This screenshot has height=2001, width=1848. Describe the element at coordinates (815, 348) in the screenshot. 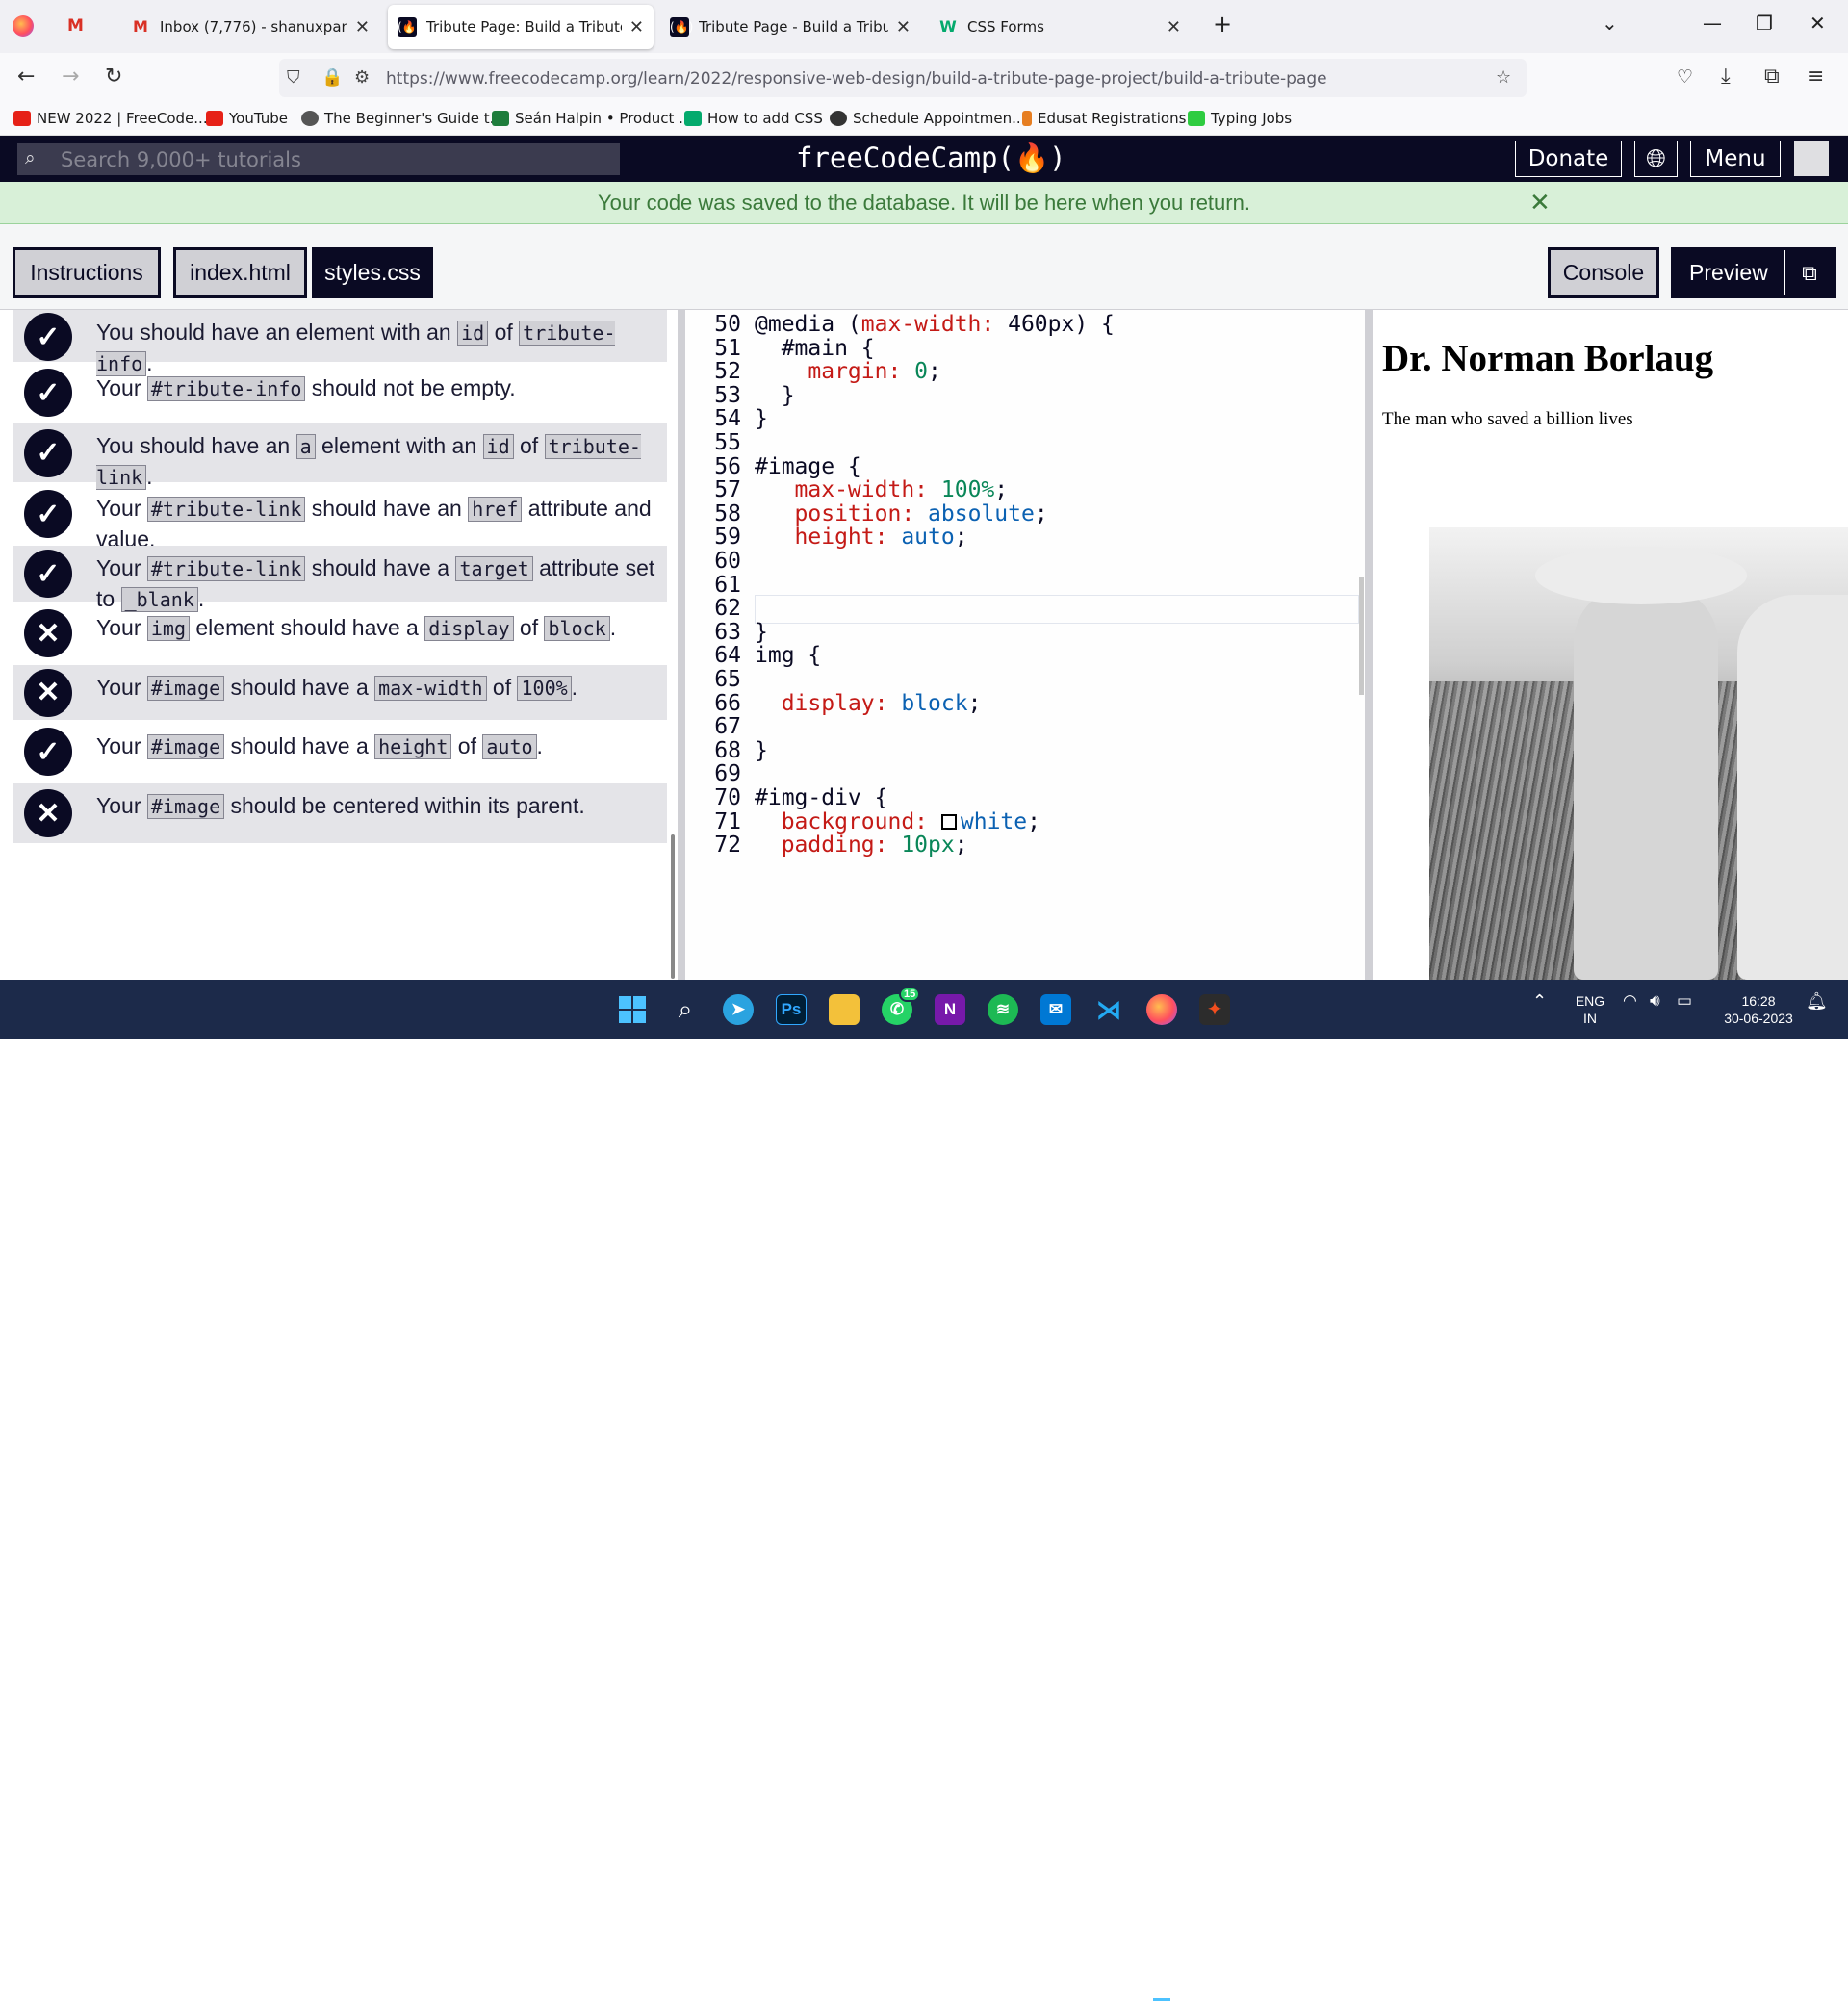

I see `code-line: #main {` at that location.